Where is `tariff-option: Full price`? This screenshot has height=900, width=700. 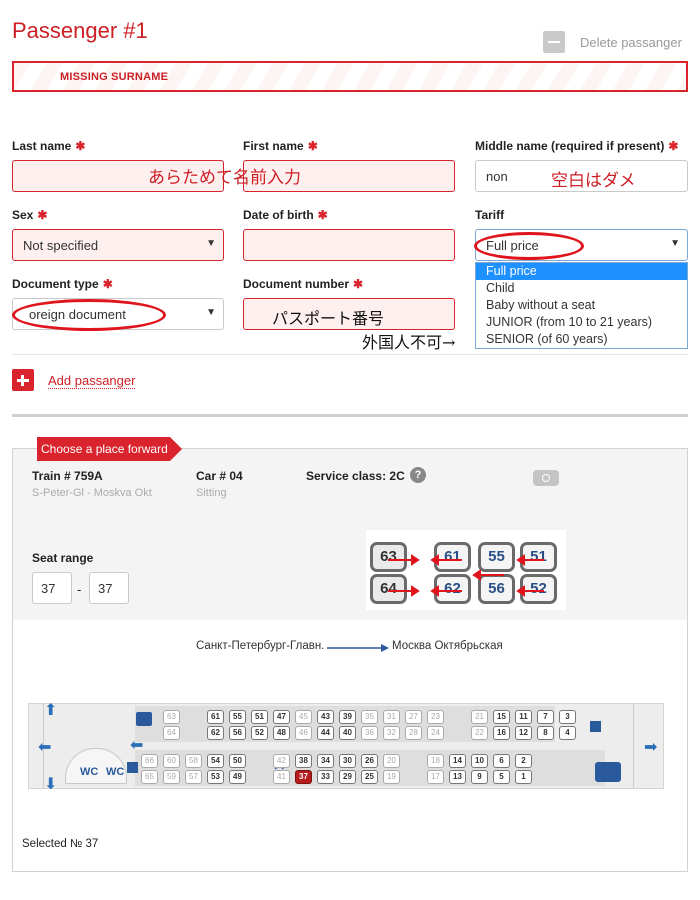 tariff-option: Full price is located at coordinates (581, 271).